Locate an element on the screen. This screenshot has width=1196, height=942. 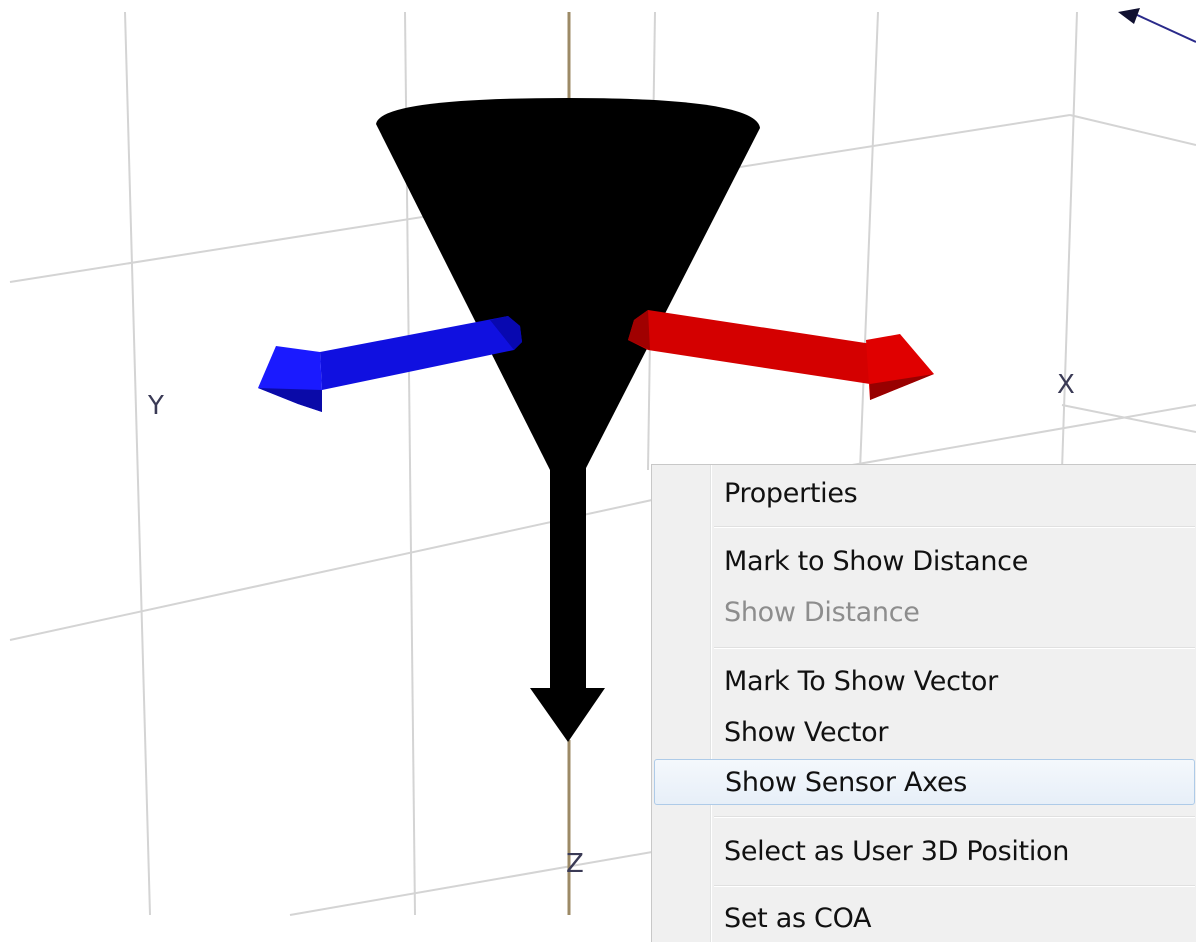
offscreen-vector-arrow is located at coordinates (1157, 25).